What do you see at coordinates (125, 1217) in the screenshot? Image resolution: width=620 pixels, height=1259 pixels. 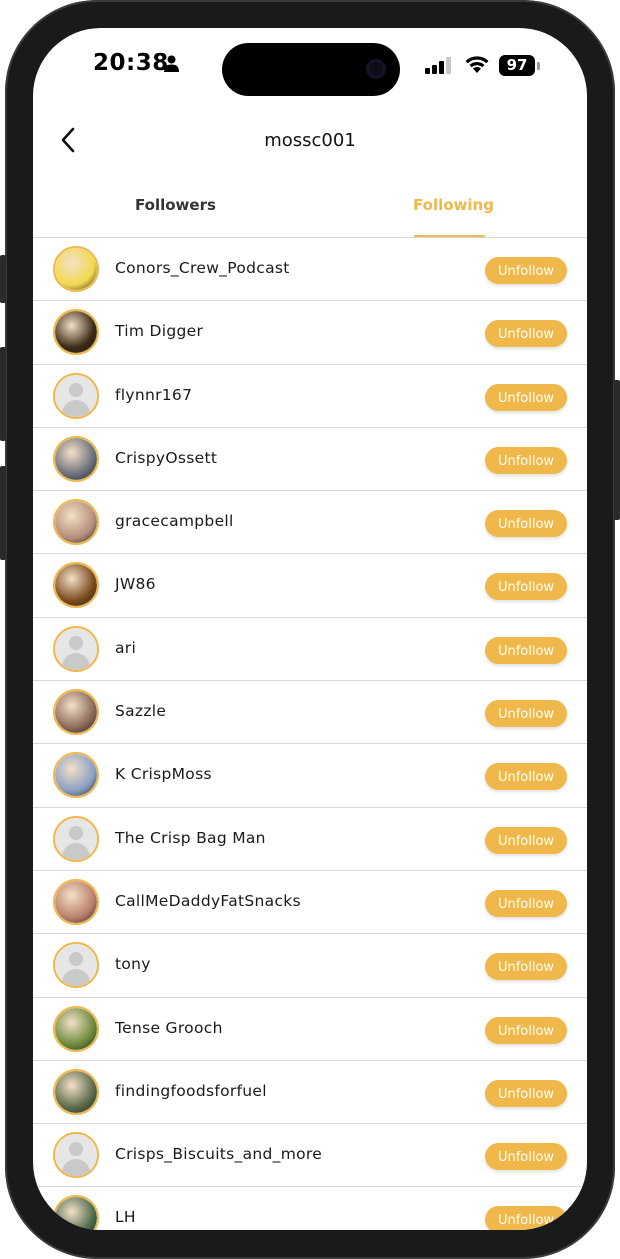 I see `username: LH` at bounding box center [125, 1217].